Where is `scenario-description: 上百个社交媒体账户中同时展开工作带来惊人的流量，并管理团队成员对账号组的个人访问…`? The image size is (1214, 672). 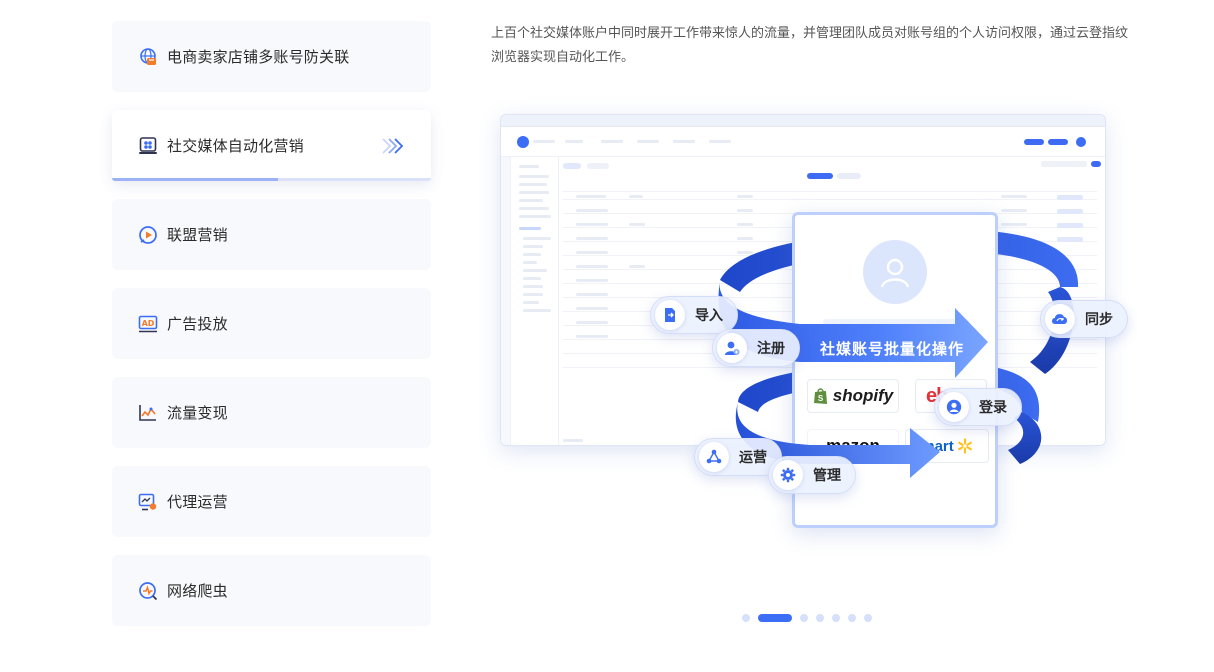
scenario-description: 上百个社交媒体账户中同时展开工作带来惊人的流量，并管理团队成员对账号组的个人访问… is located at coordinates (810, 45).